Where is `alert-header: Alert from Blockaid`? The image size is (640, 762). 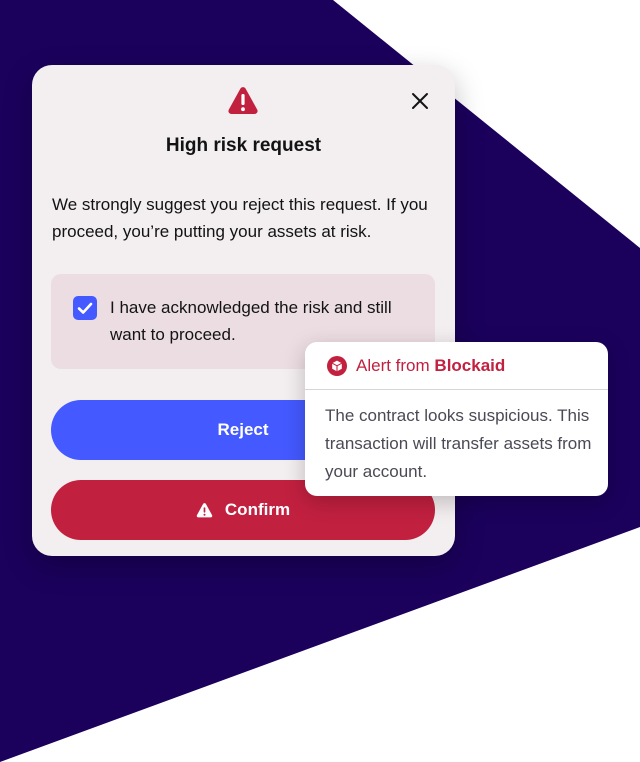 alert-header: Alert from Blockaid is located at coordinates (456, 366).